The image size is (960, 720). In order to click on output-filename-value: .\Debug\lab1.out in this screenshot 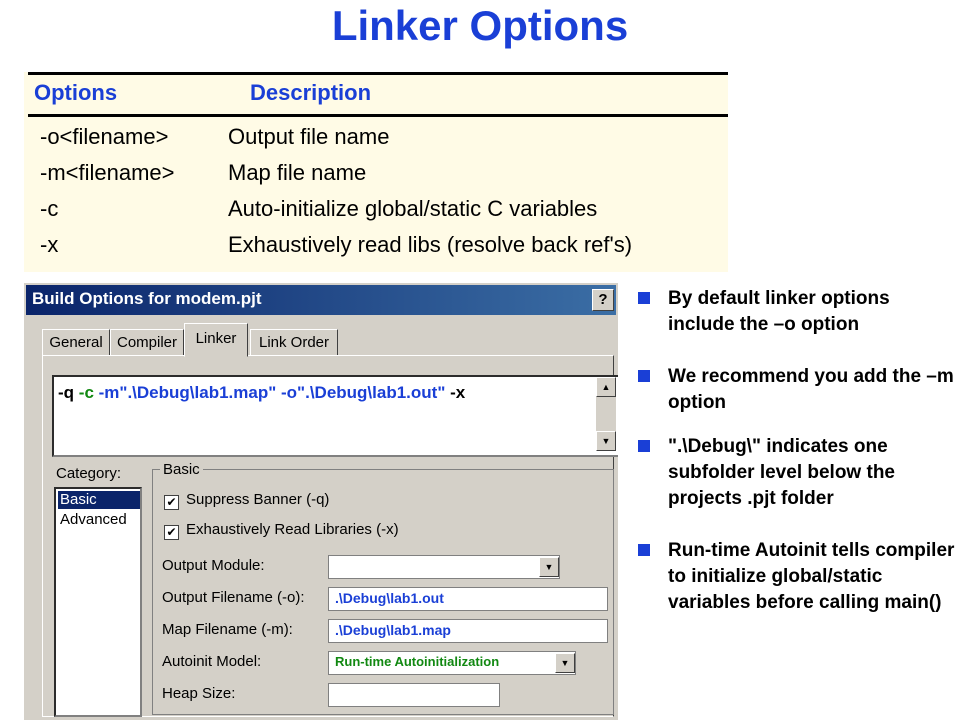, I will do `click(389, 598)`.